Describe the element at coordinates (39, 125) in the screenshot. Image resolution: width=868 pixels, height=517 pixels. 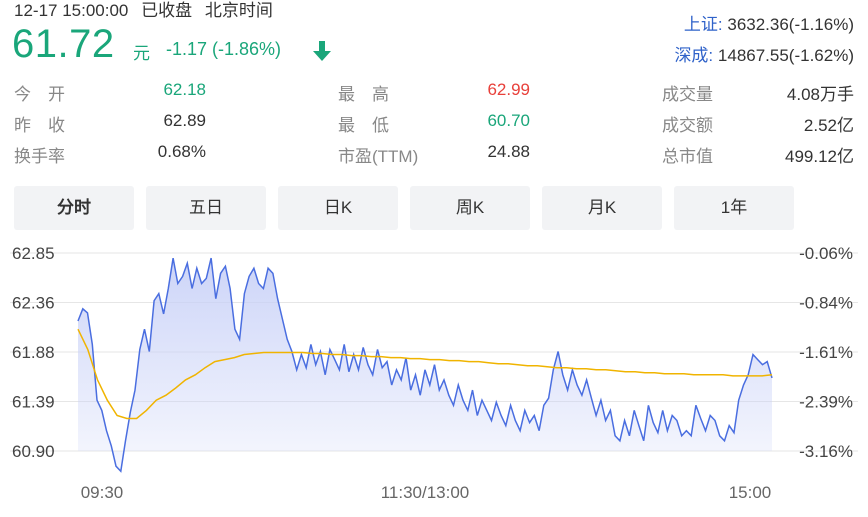
I see `stat-label-prev-close: 昨 收` at that location.